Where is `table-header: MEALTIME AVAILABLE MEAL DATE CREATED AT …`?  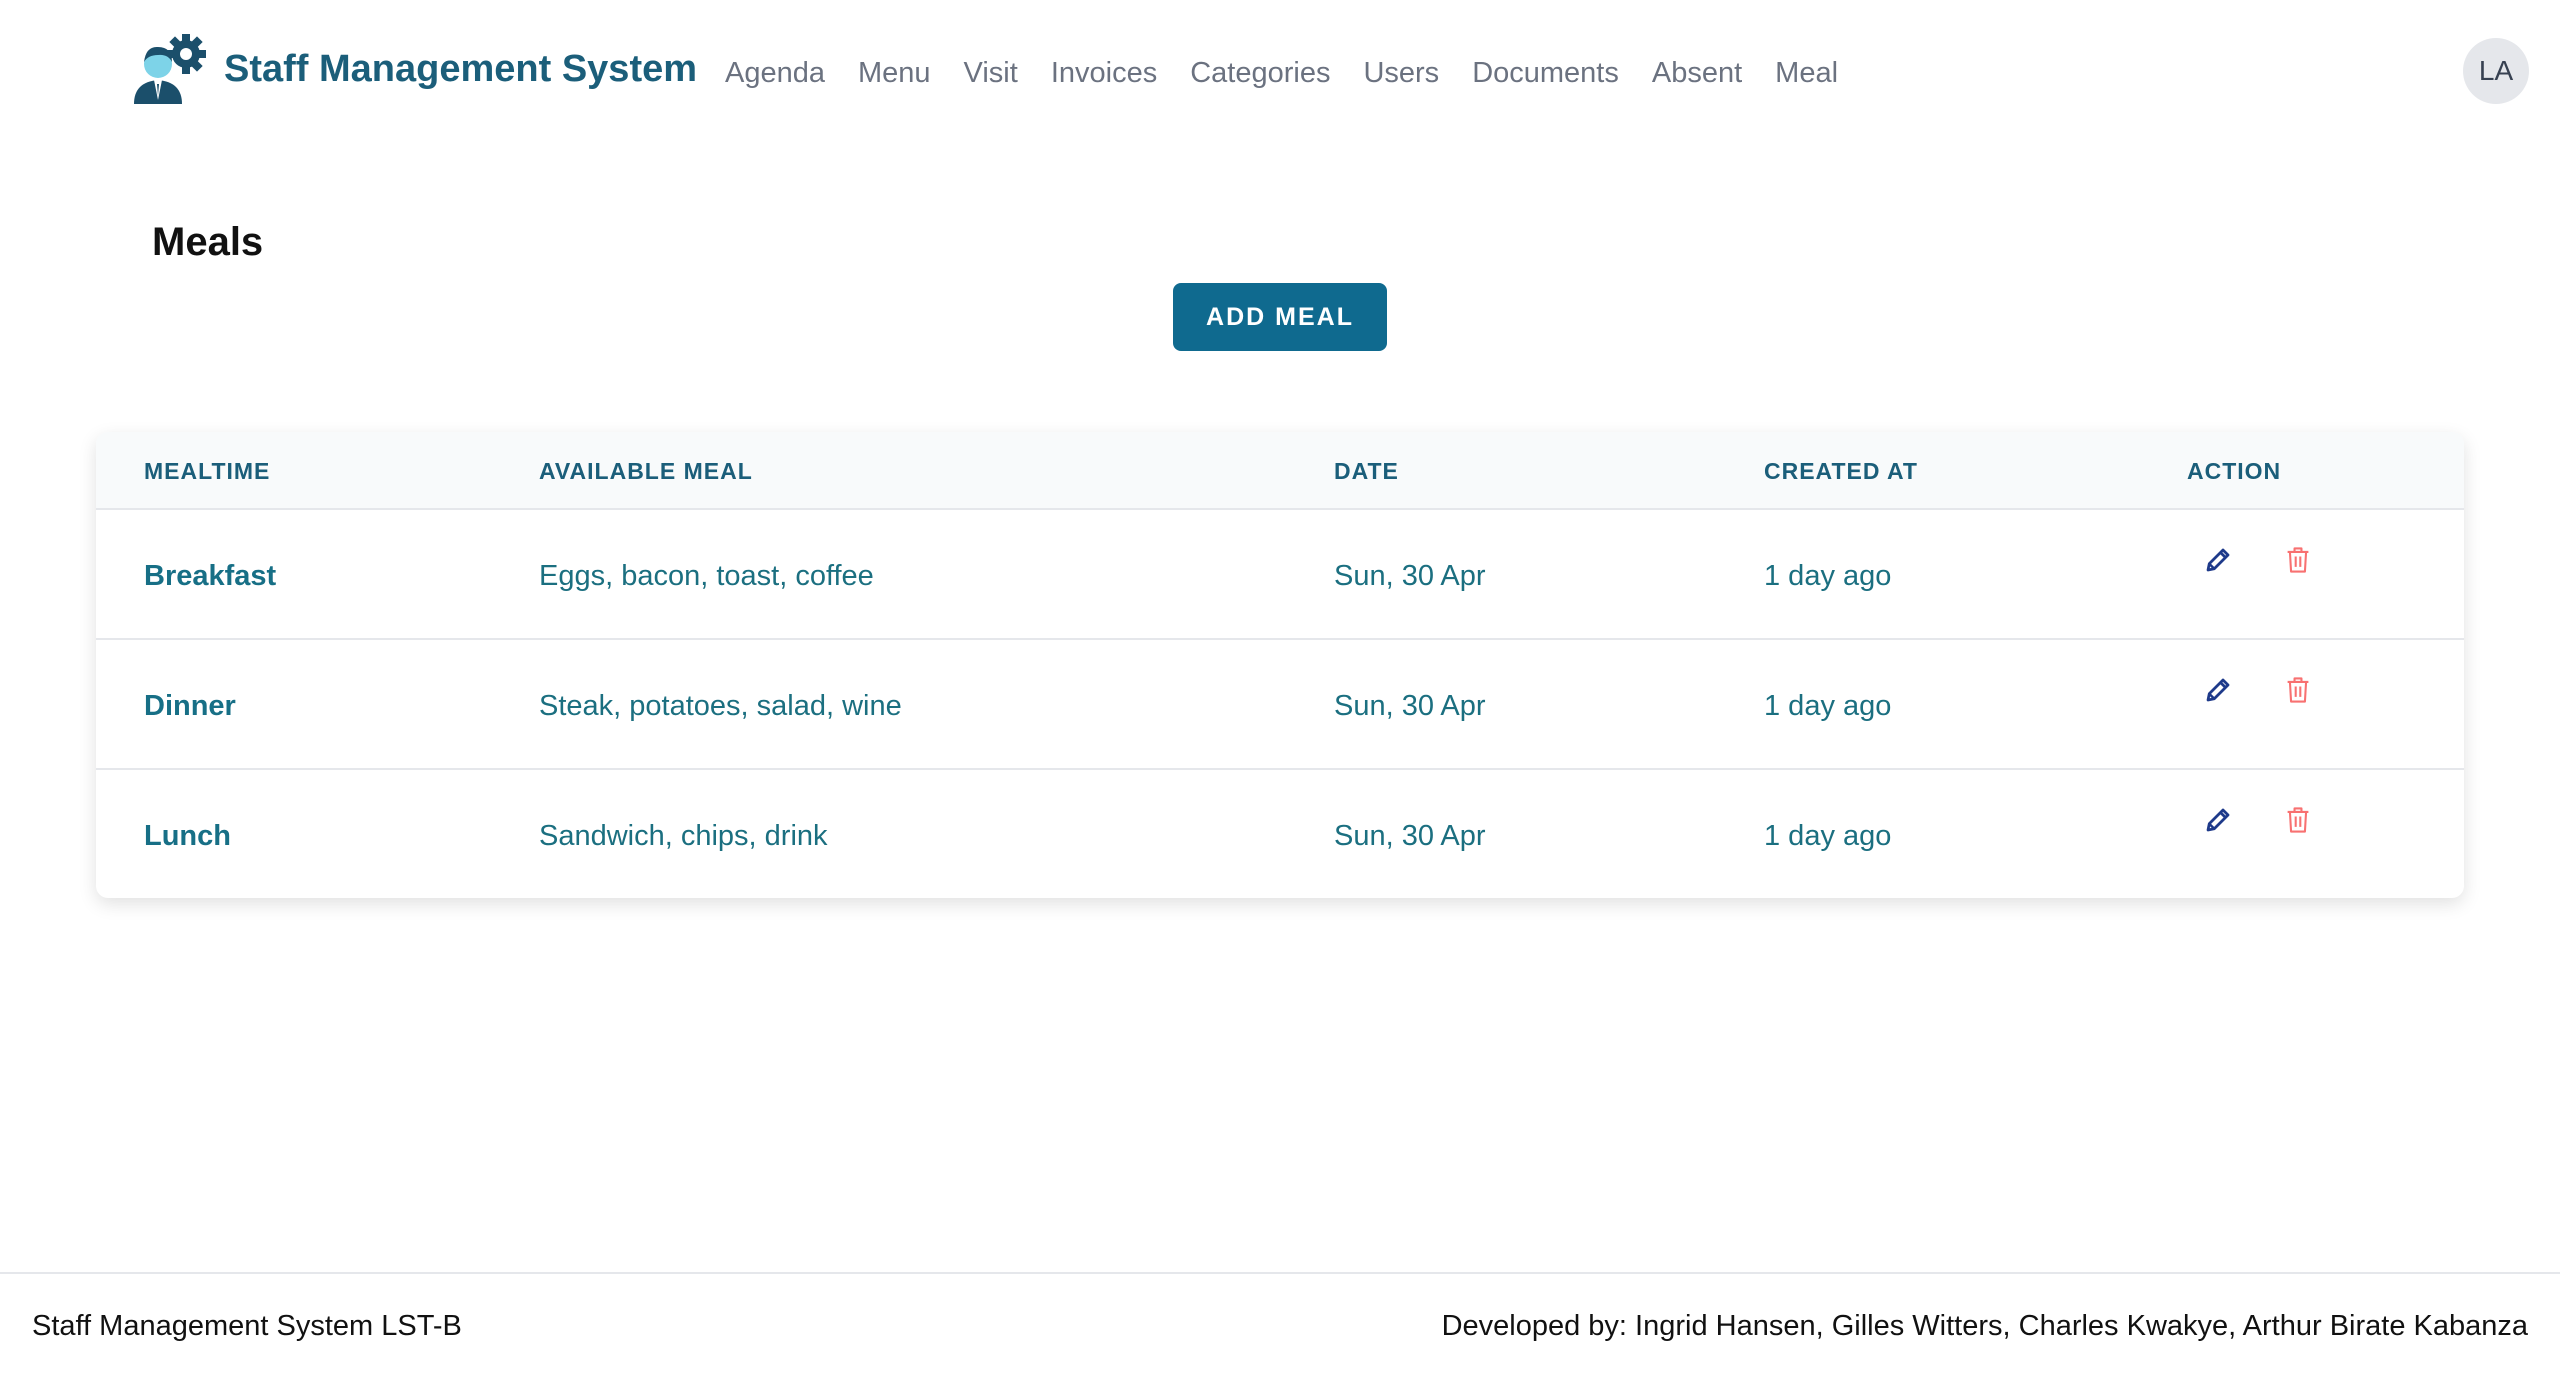
table-header: MEALTIME AVAILABLE MEAL DATE CREATED AT … is located at coordinates (1280, 471).